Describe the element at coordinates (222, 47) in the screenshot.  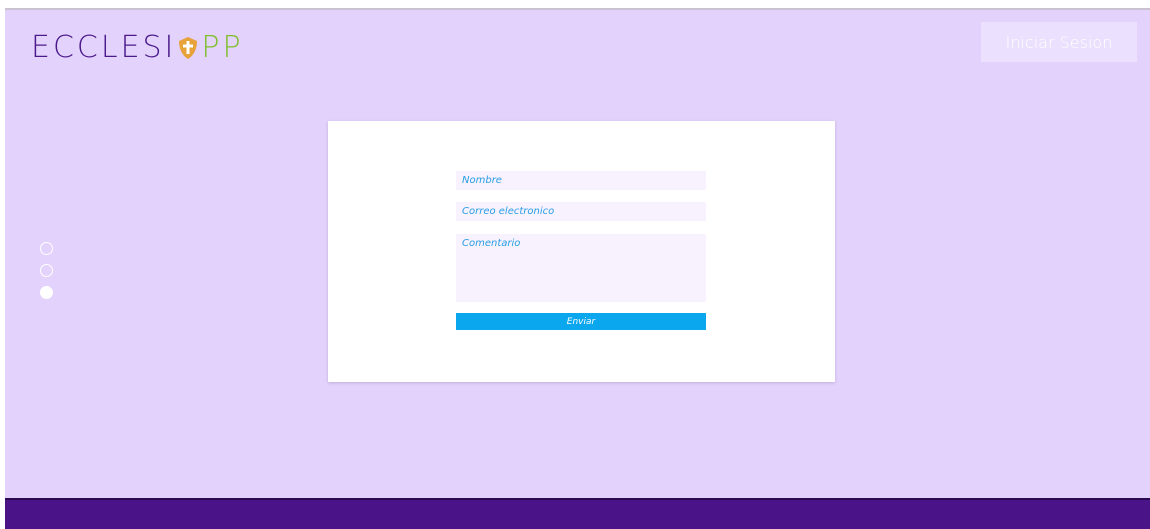
I see `logo-text-tail: PP` at that location.